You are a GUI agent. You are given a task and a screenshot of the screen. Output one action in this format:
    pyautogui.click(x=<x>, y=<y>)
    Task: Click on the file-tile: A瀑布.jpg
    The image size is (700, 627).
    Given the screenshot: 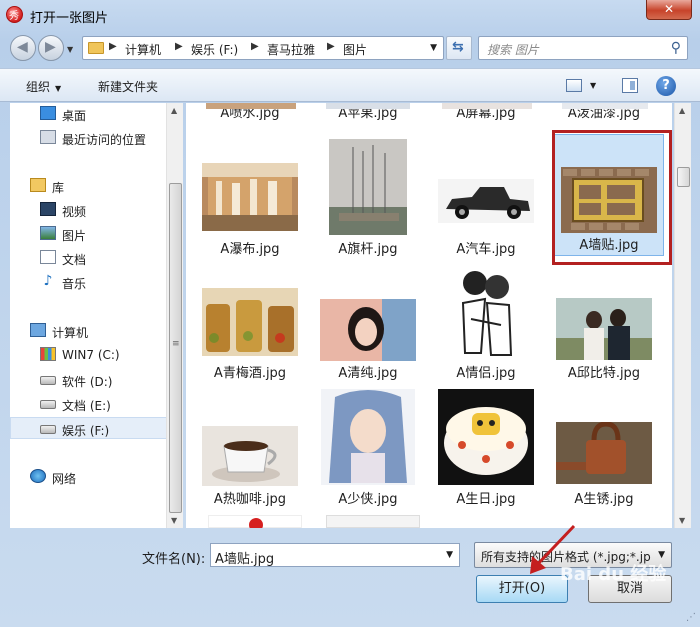 What is the action you would take?
    pyautogui.click(x=250, y=199)
    